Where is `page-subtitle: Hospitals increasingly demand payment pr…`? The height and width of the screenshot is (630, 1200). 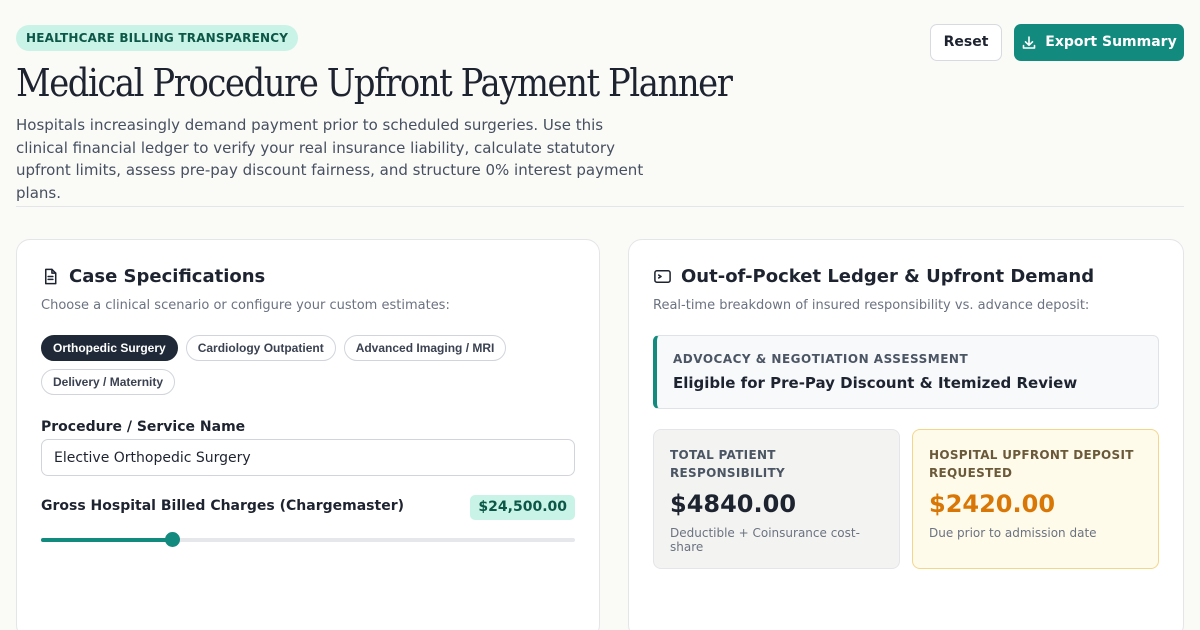
page-subtitle: Hospitals increasingly demand payment pr… is located at coordinates (330, 159).